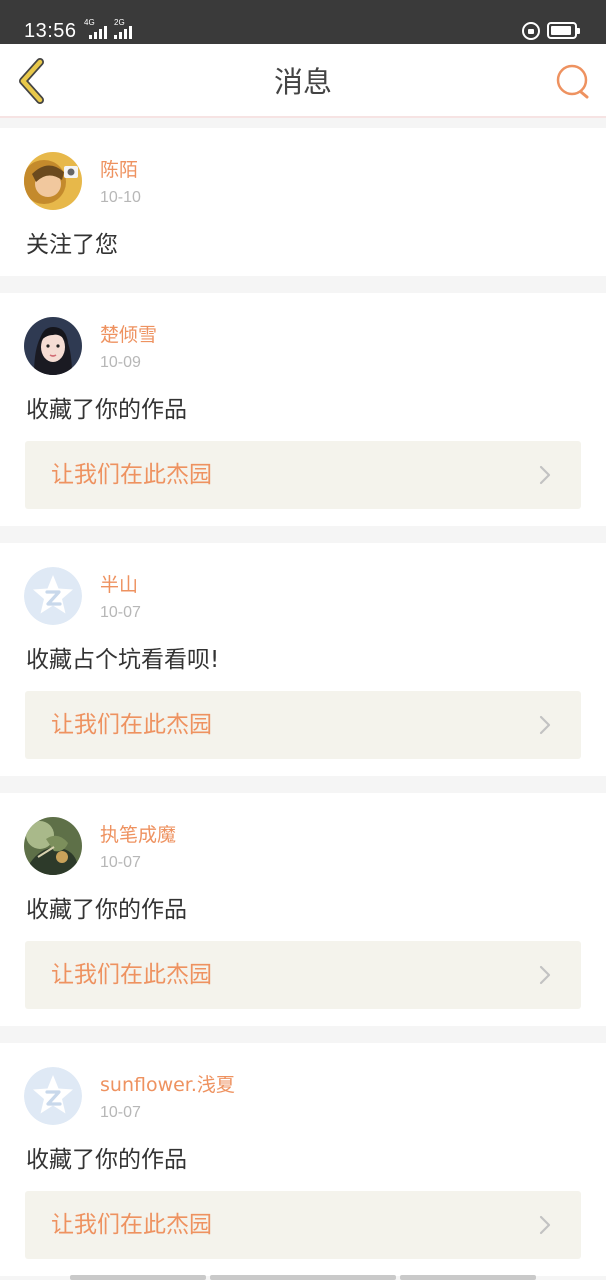 The width and height of the screenshot is (606, 1280). I want to click on header: 消息, so click(303, 81).